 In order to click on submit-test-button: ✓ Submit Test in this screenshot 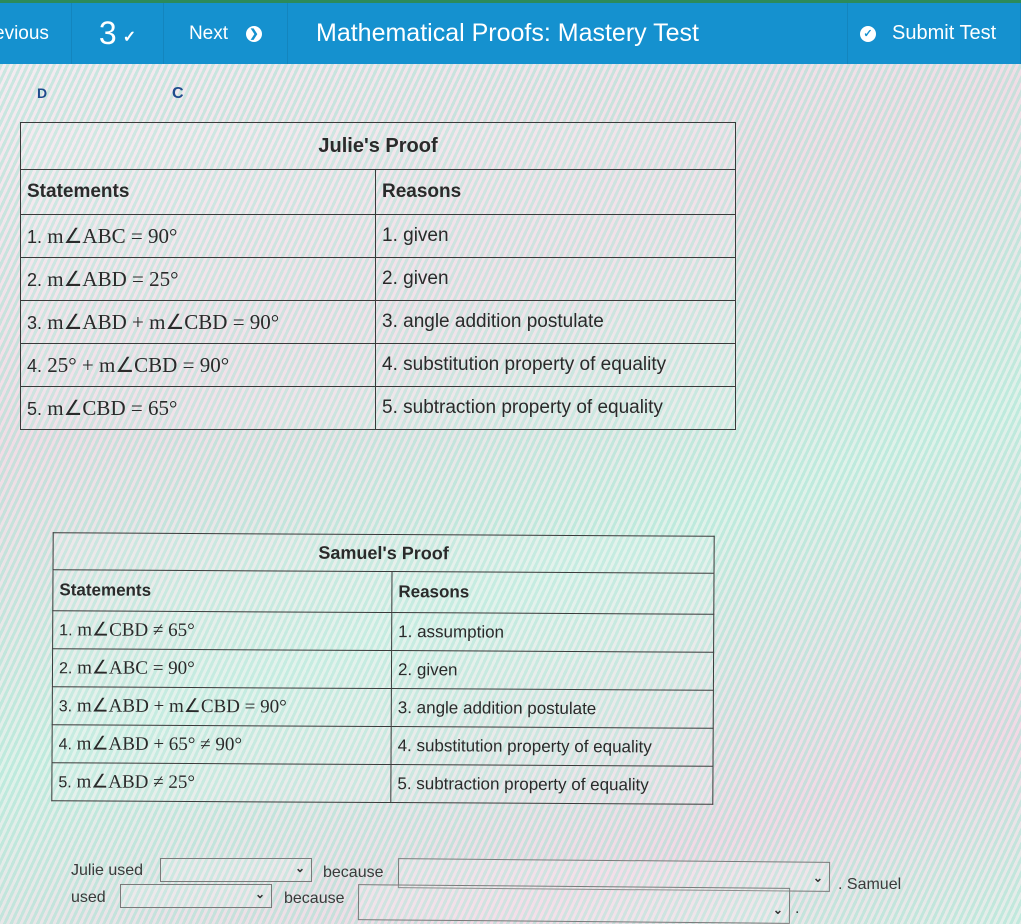, I will do `click(940, 33)`.